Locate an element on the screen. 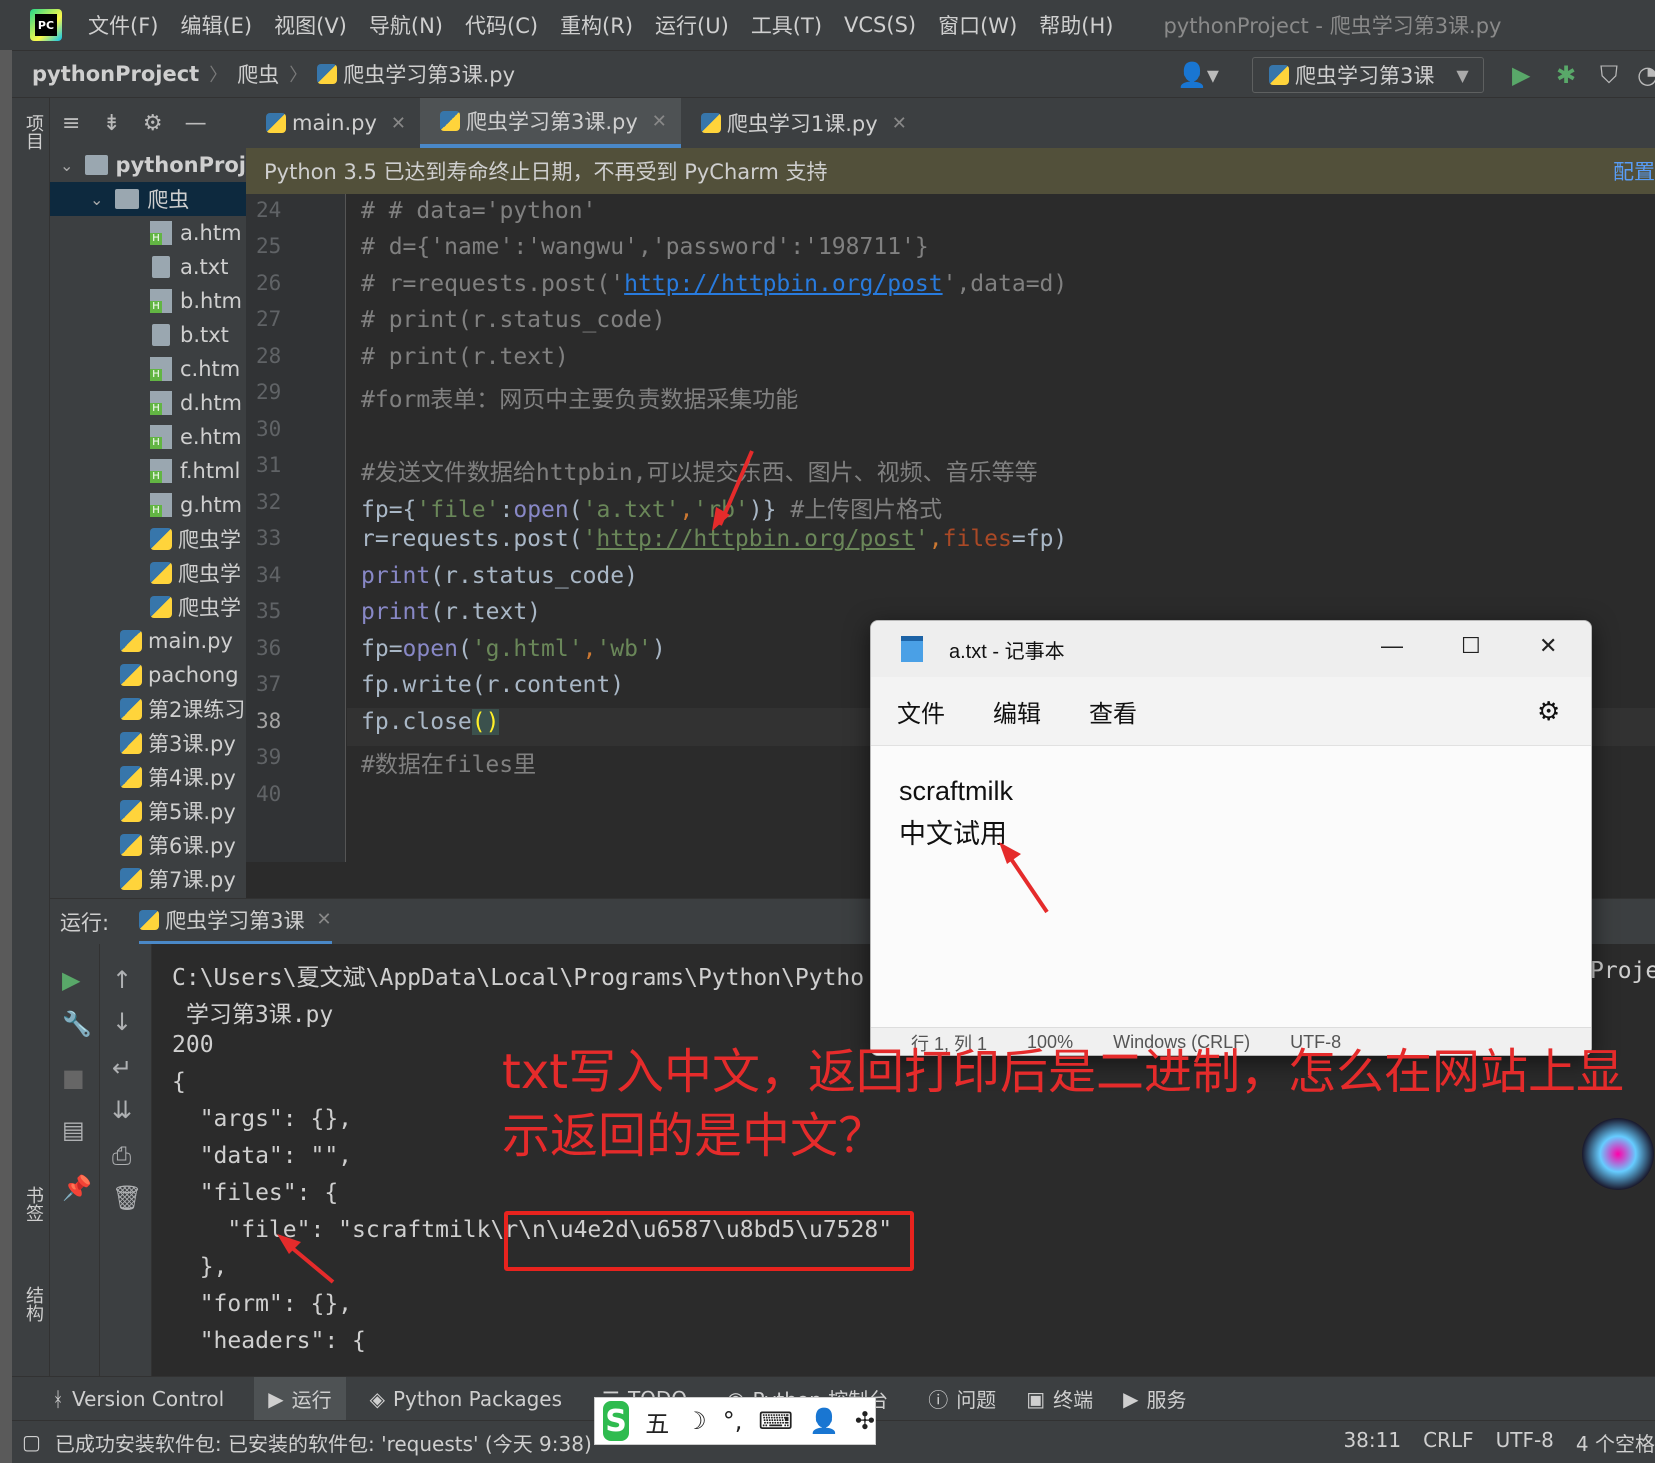 The width and height of the screenshot is (1655, 1463). soft-wrap-icon: ↵ is located at coordinates (122, 1068).